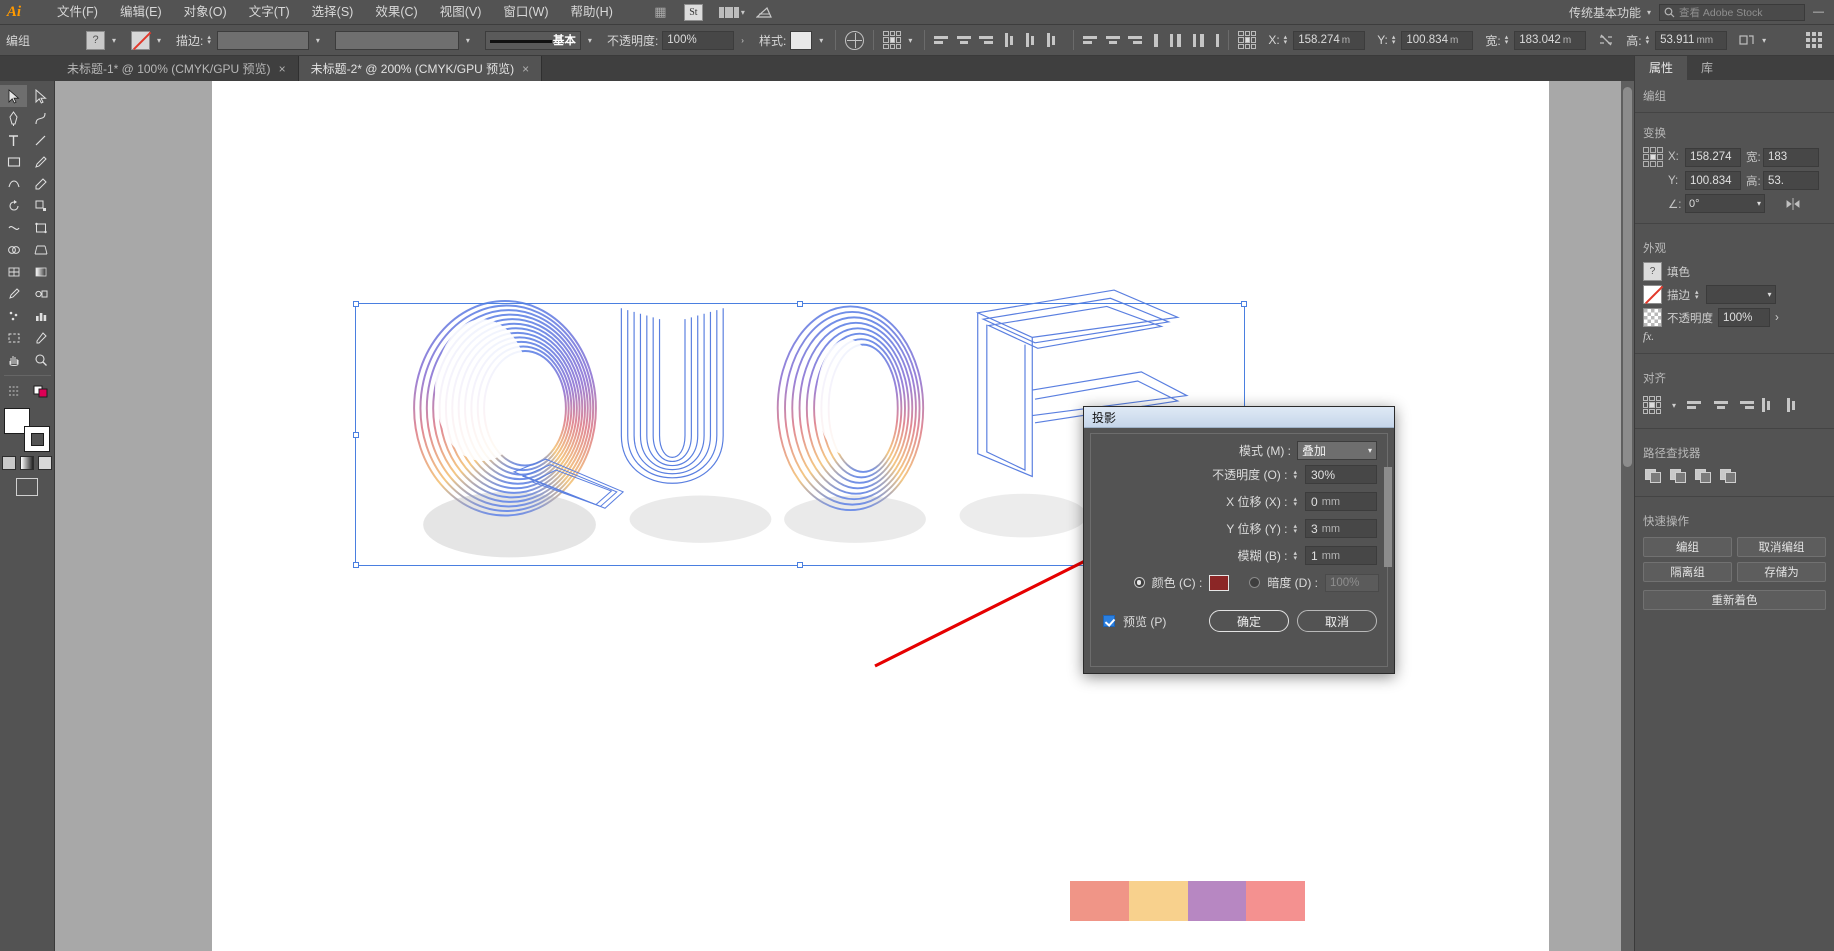 This screenshot has height=951, width=1834. What do you see at coordinates (468, 40) in the screenshot?
I see `width-profile-chevron-down-icon: ▾` at bounding box center [468, 40].